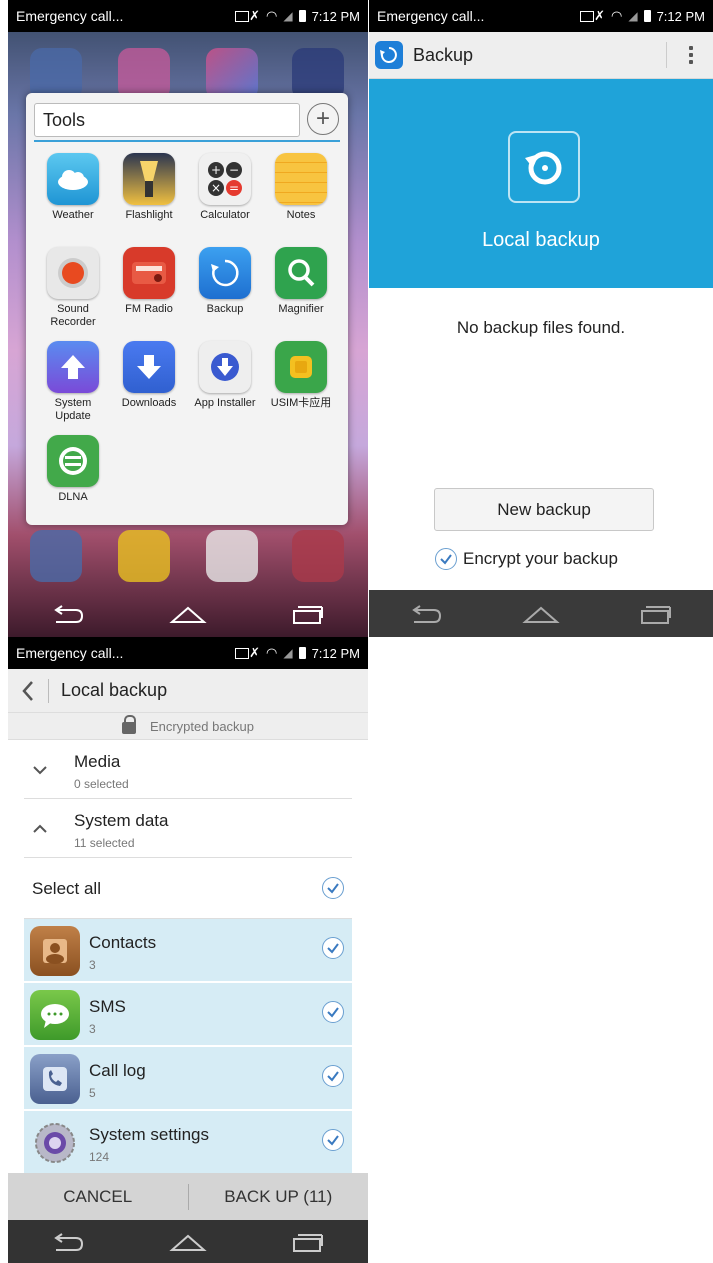 The height and width of the screenshot is (1263, 713). What do you see at coordinates (225, 309) in the screenshot?
I see `app-label: Backup` at bounding box center [225, 309].